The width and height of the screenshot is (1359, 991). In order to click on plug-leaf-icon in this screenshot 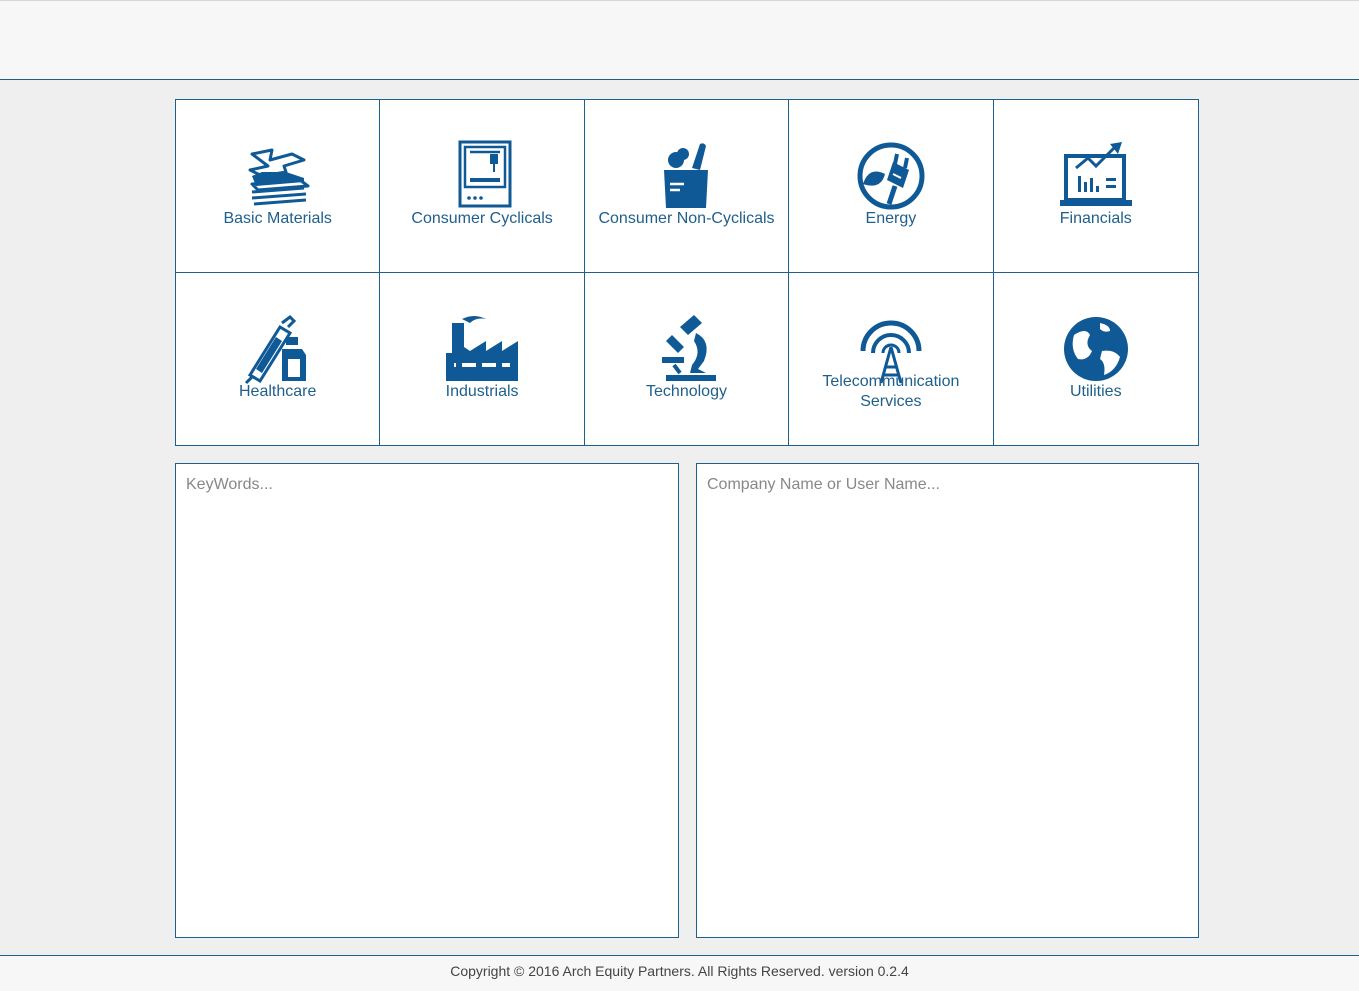, I will do `click(891, 176)`.